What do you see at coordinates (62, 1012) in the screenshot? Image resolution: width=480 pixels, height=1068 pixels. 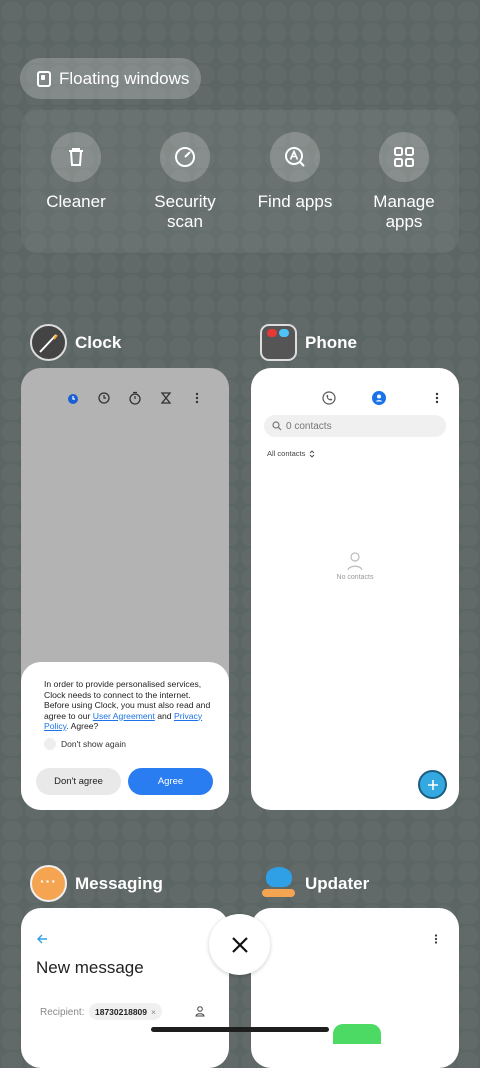 I see `recipient-label: Recipient:` at bounding box center [62, 1012].